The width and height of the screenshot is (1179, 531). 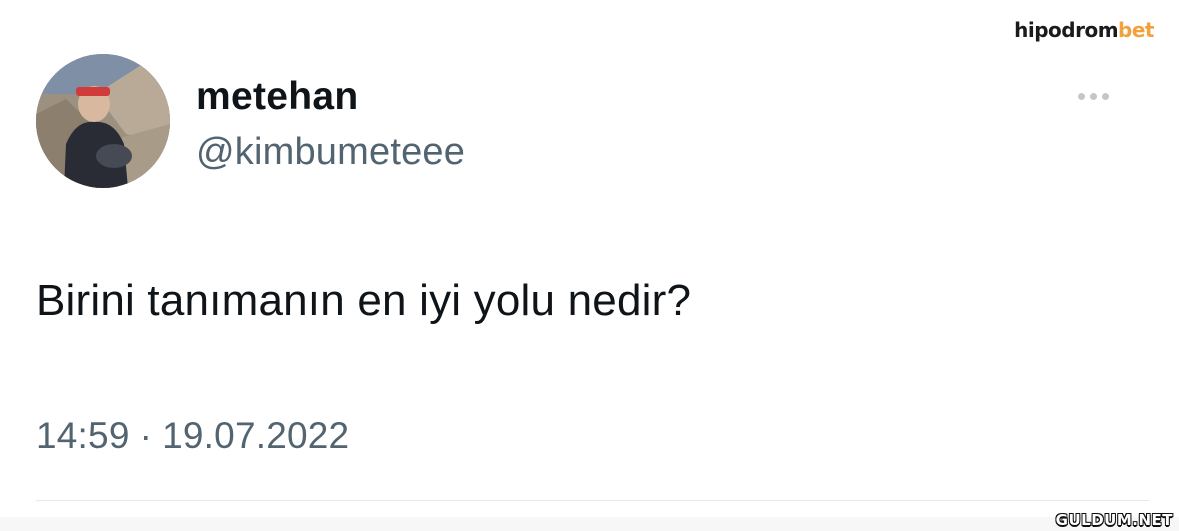 I want to click on user-display-name: metehan, so click(x=277, y=97).